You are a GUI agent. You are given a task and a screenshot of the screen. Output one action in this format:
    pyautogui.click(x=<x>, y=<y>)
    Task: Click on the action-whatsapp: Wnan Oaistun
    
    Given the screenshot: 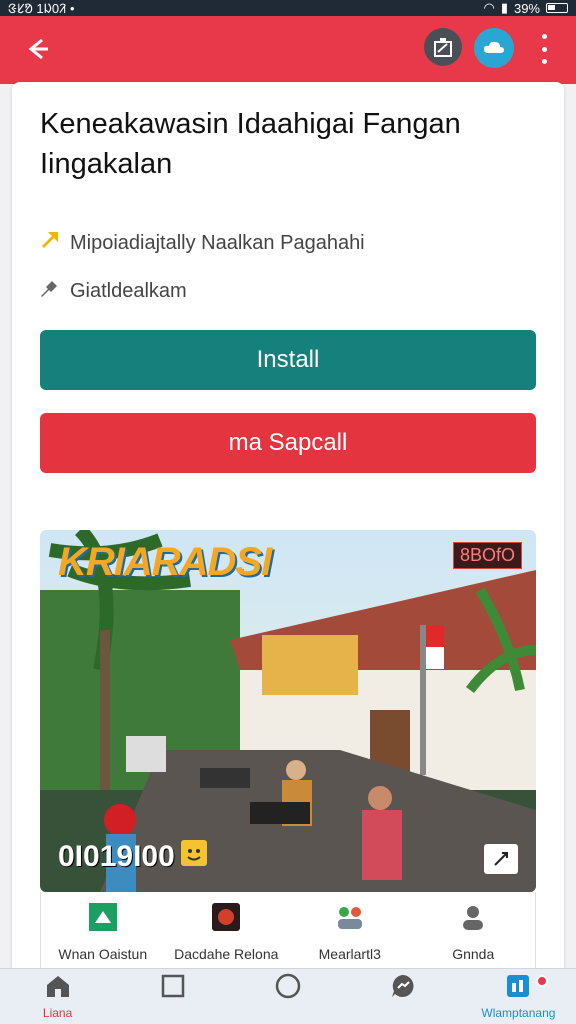 What is the action you would take?
    pyautogui.click(x=103, y=932)
    